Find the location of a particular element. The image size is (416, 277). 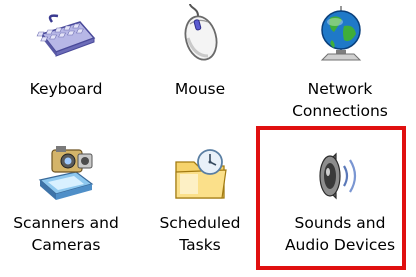

control-panel-item-keyboard: Keyboard is located at coordinates (66, 50).